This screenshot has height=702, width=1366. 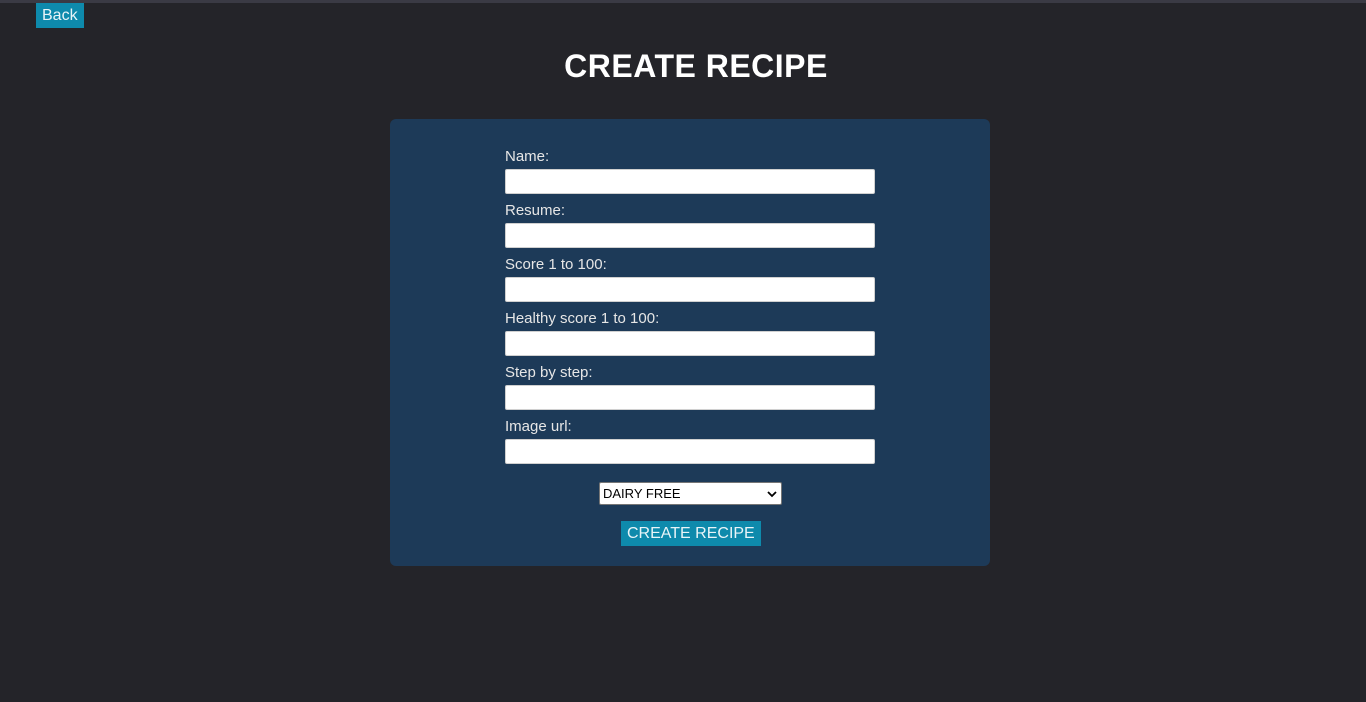 What do you see at coordinates (690, 235) in the screenshot?
I see `resume-input` at bounding box center [690, 235].